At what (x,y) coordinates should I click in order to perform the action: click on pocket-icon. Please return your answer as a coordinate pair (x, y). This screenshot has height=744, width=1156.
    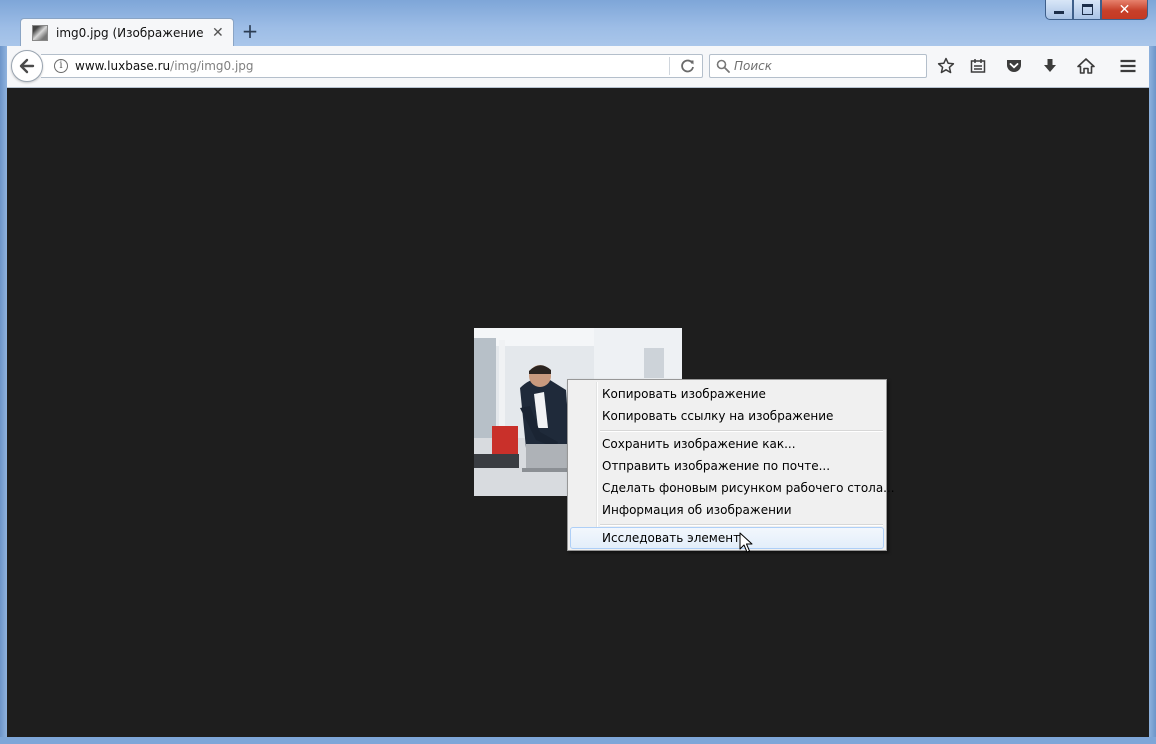
    Looking at the image, I should click on (1014, 66).